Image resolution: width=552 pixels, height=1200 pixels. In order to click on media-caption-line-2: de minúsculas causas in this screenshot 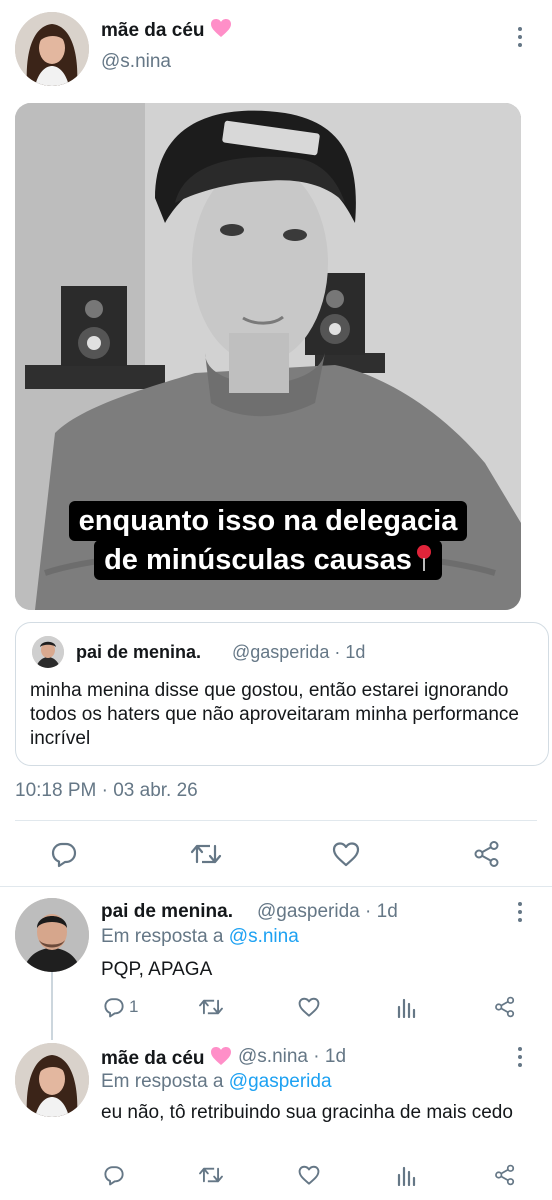, I will do `click(268, 560)`.